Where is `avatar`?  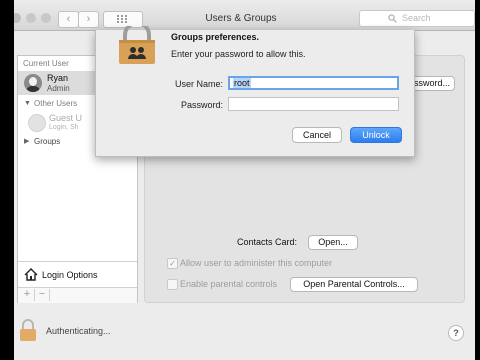 avatar is located at coordinates (33, 83).